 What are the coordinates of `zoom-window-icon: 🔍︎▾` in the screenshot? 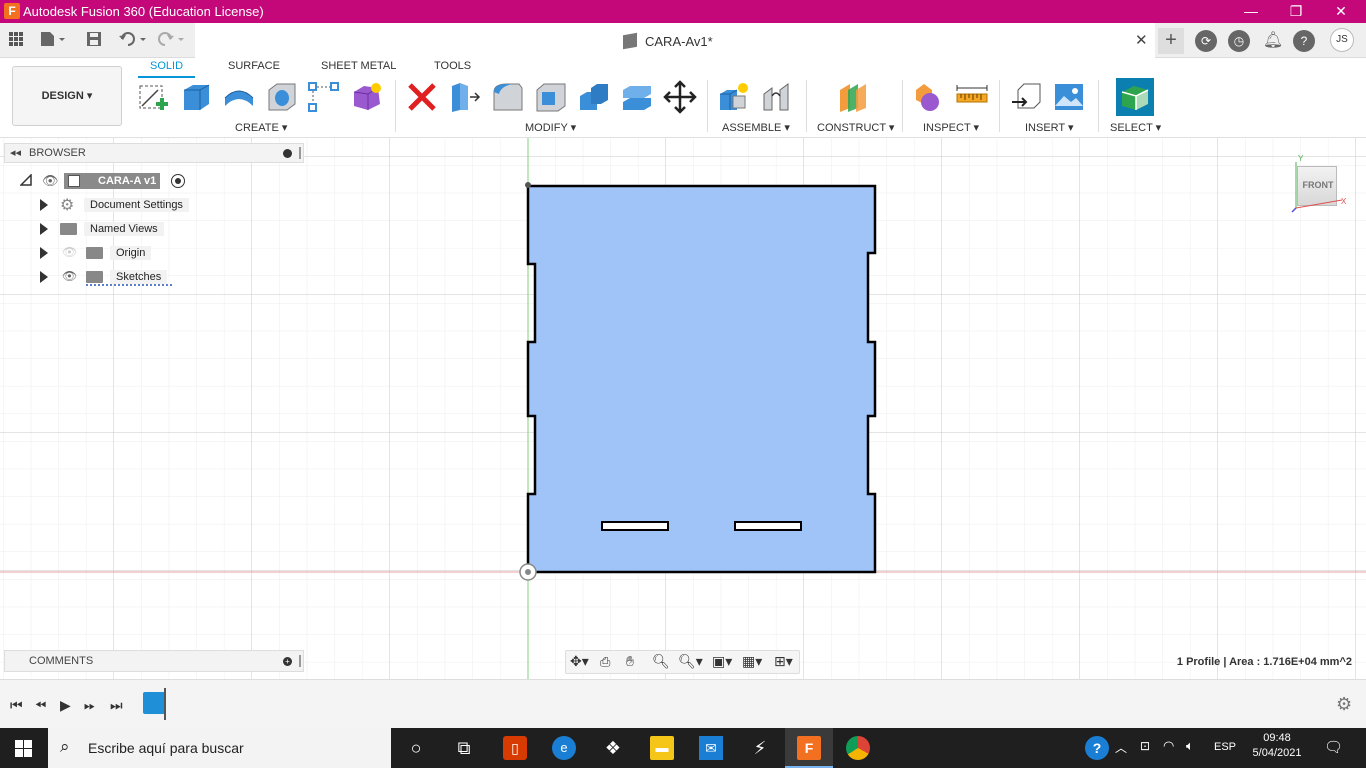 It's located at (690, 661).